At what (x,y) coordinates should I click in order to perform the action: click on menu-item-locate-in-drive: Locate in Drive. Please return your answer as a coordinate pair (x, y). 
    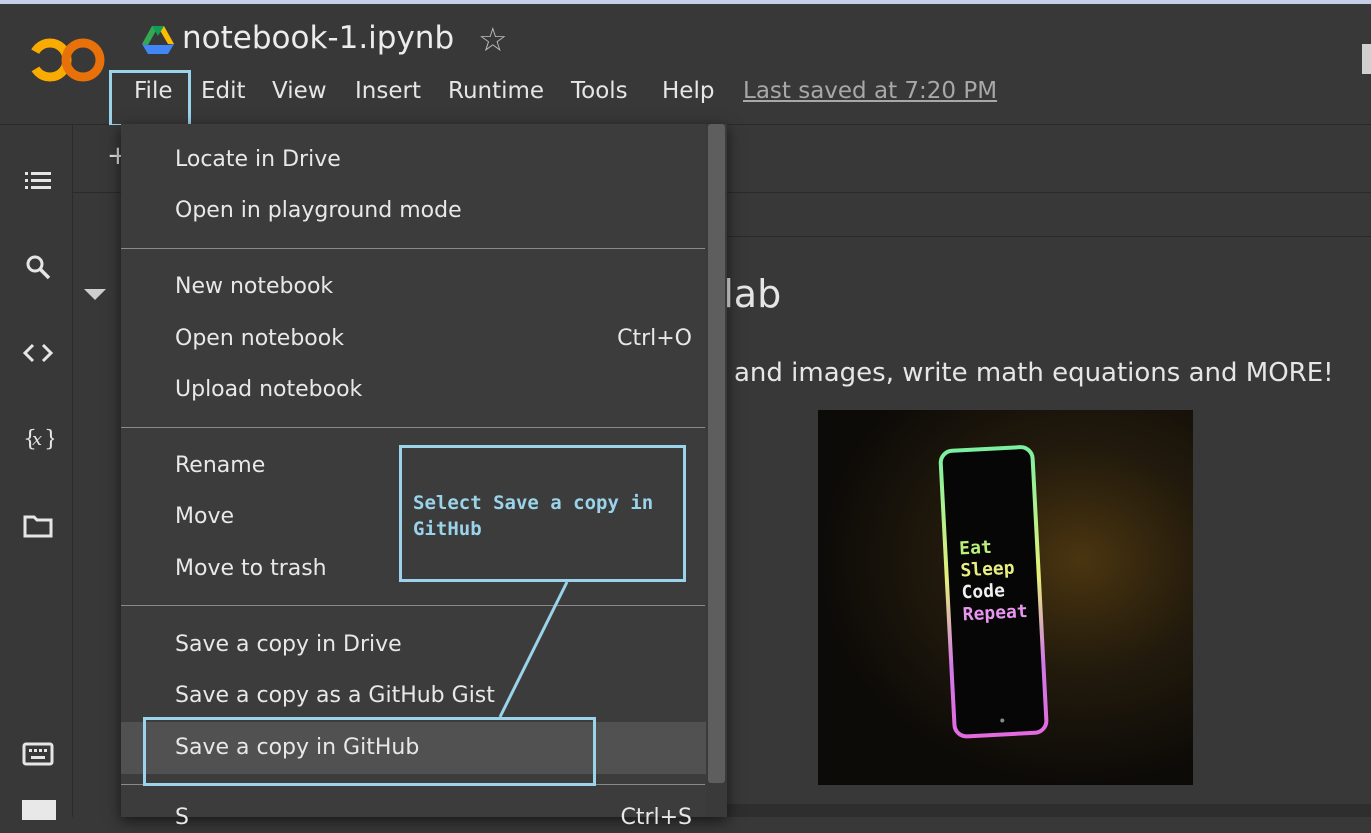
    Looking at the image, I should click on (258, 160).